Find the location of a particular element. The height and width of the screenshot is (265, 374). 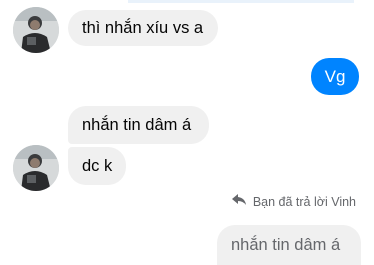

message-text: dc k is located at coordinates (97, 165).